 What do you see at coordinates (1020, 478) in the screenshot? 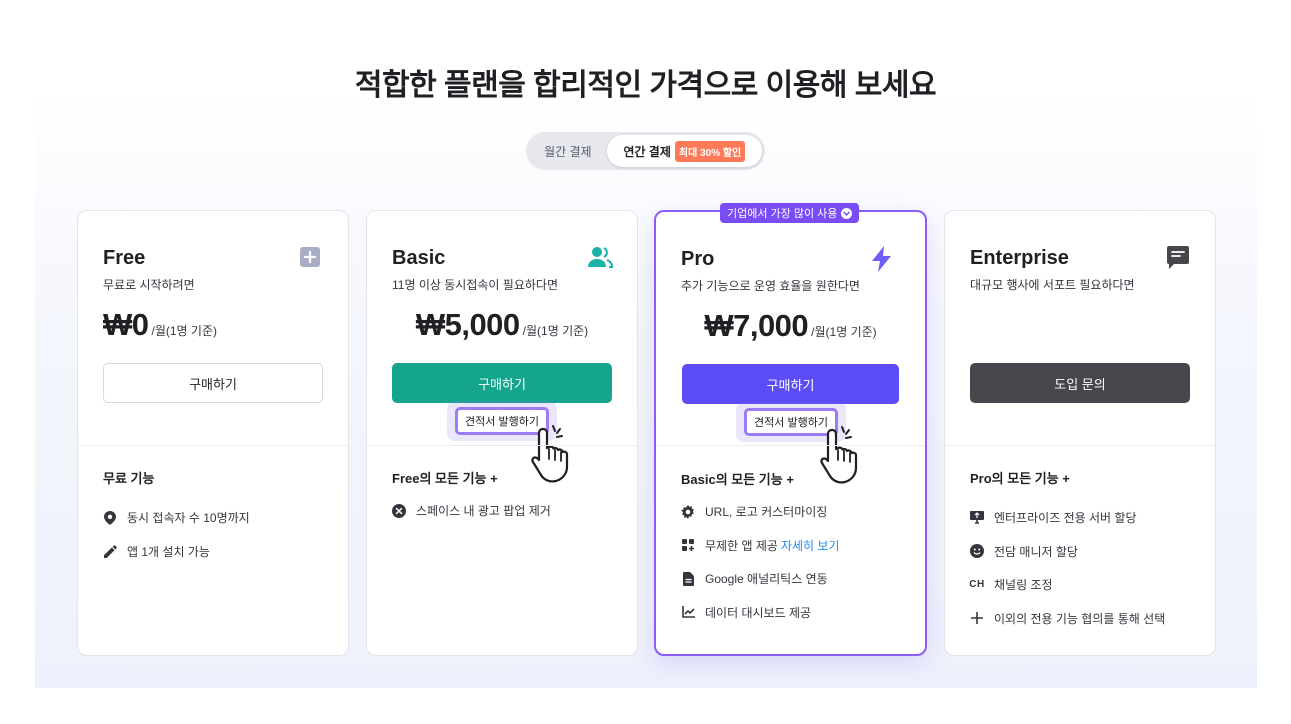
I see `features-title: Pro의 모든 기능 +` at bounding box center [1020, 478].